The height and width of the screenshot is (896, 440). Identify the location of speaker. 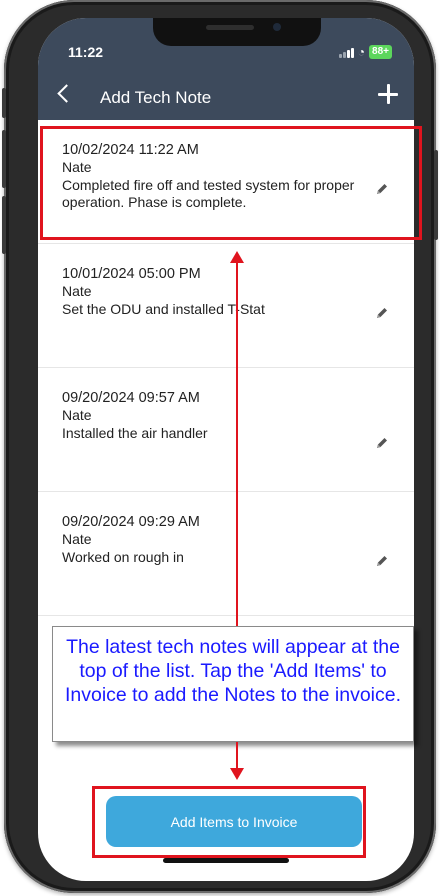
(230, 27).